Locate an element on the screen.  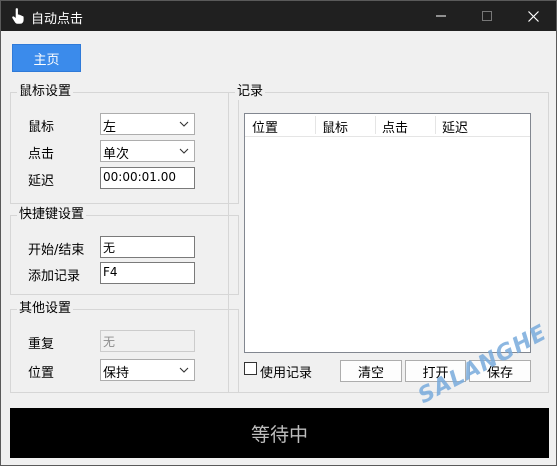
mouse-button-label: 鼠标 is located at coordinates (41, 127).